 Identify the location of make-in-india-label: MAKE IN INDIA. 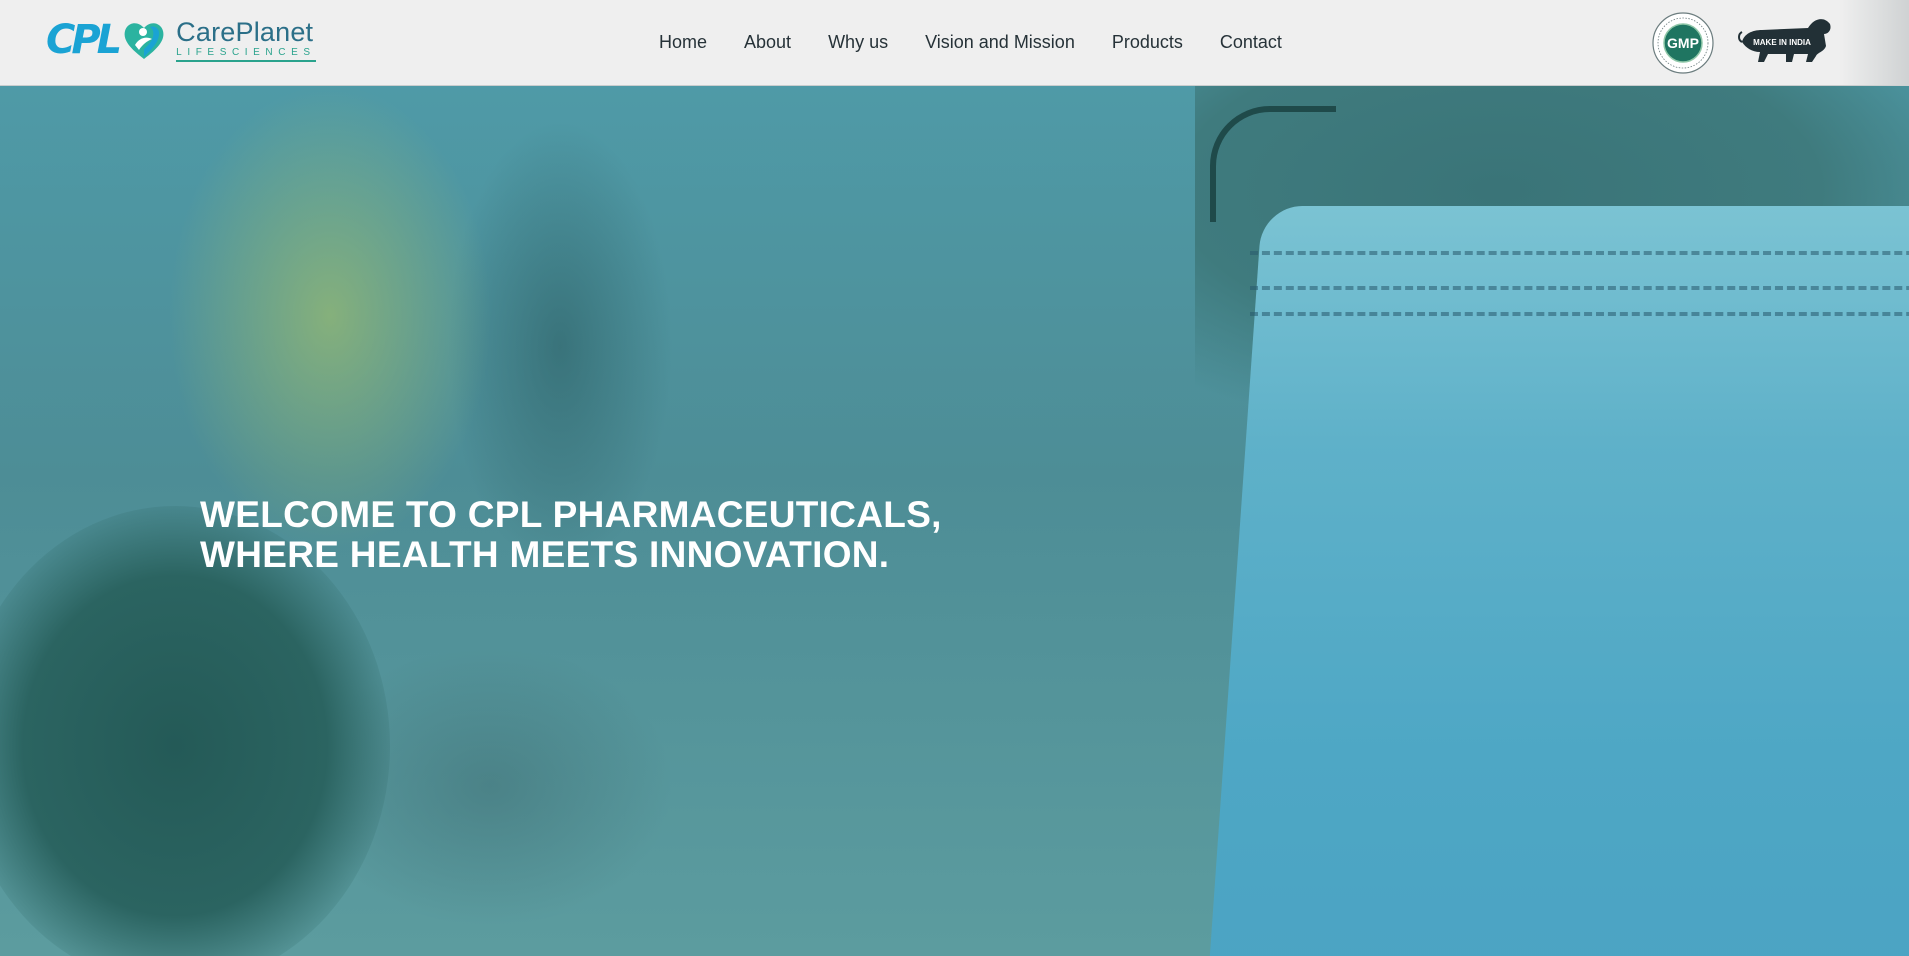
(1782, 42).